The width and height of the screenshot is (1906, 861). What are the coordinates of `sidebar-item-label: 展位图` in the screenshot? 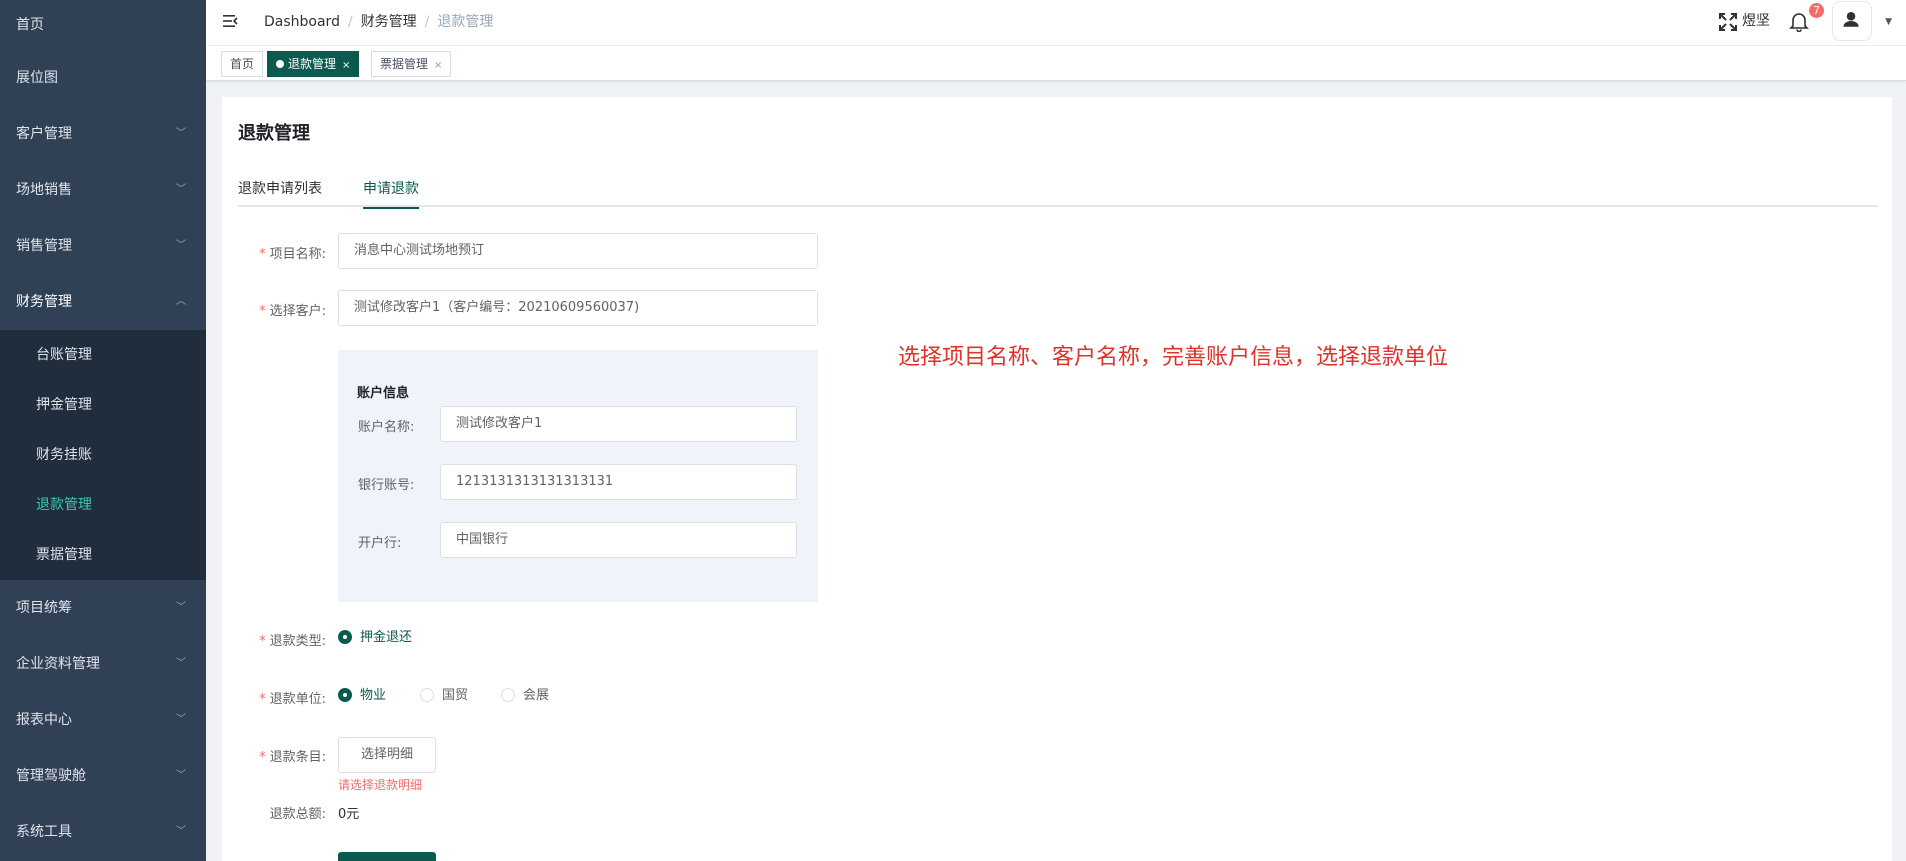 It's located at (37, 78).